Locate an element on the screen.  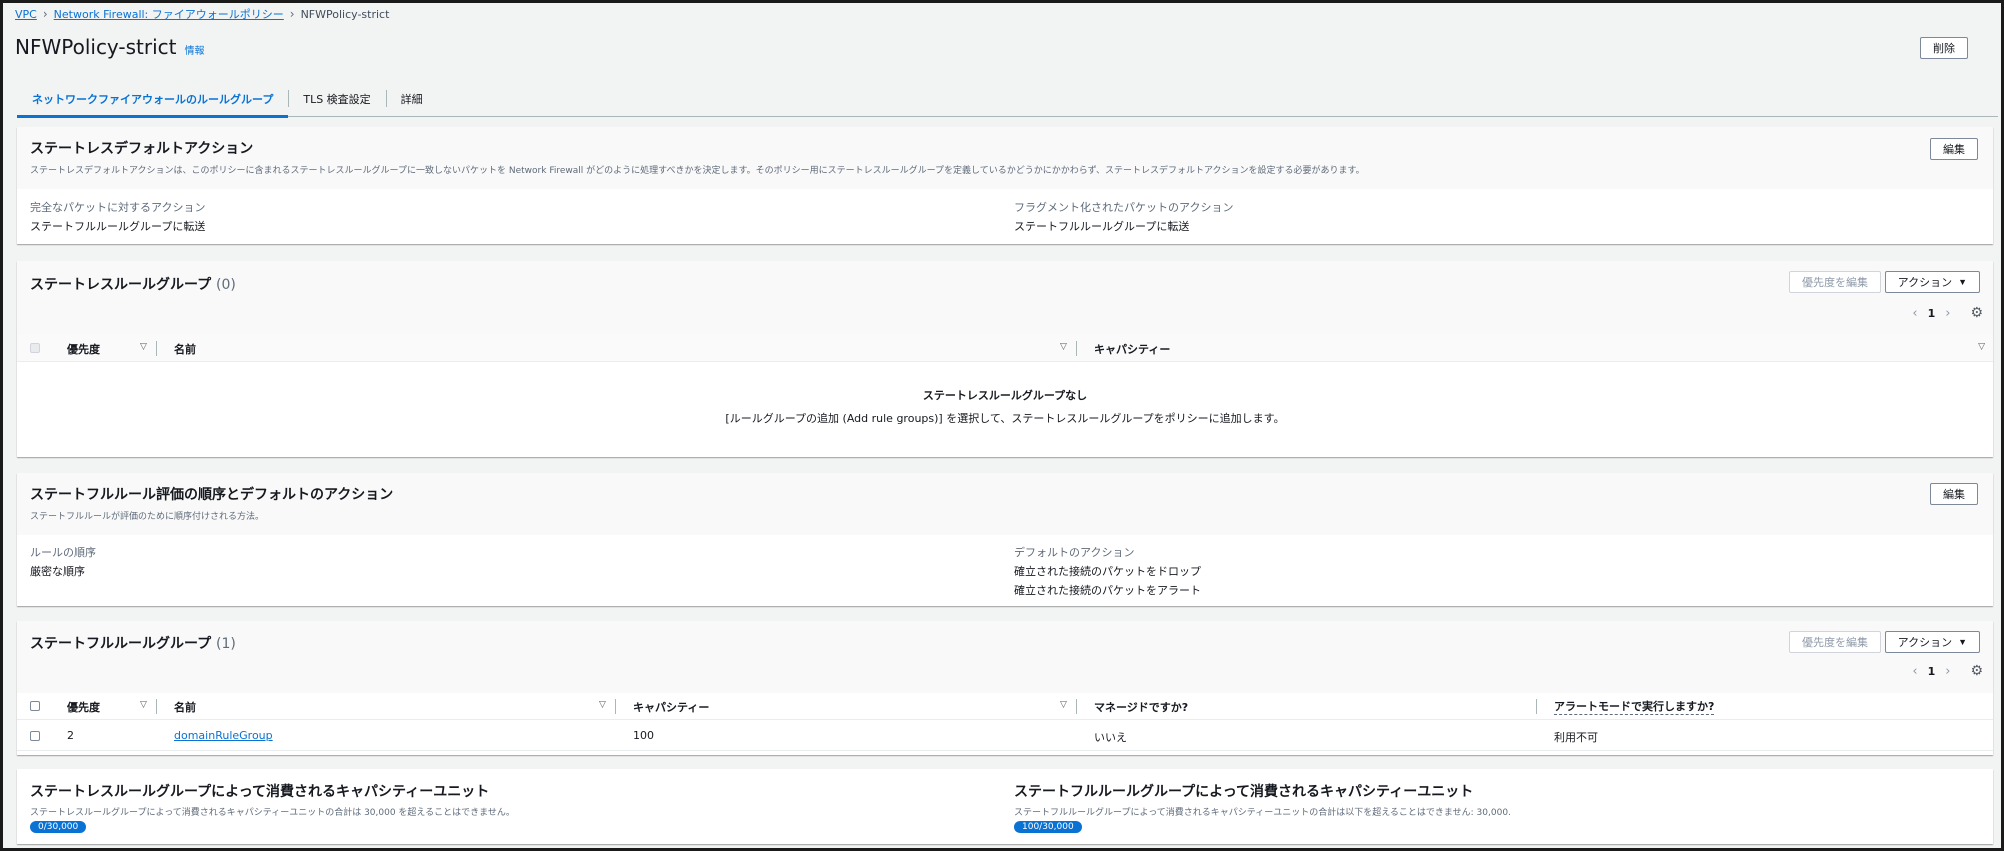
cell-priority: 2 is located at coordinates (70, 735).